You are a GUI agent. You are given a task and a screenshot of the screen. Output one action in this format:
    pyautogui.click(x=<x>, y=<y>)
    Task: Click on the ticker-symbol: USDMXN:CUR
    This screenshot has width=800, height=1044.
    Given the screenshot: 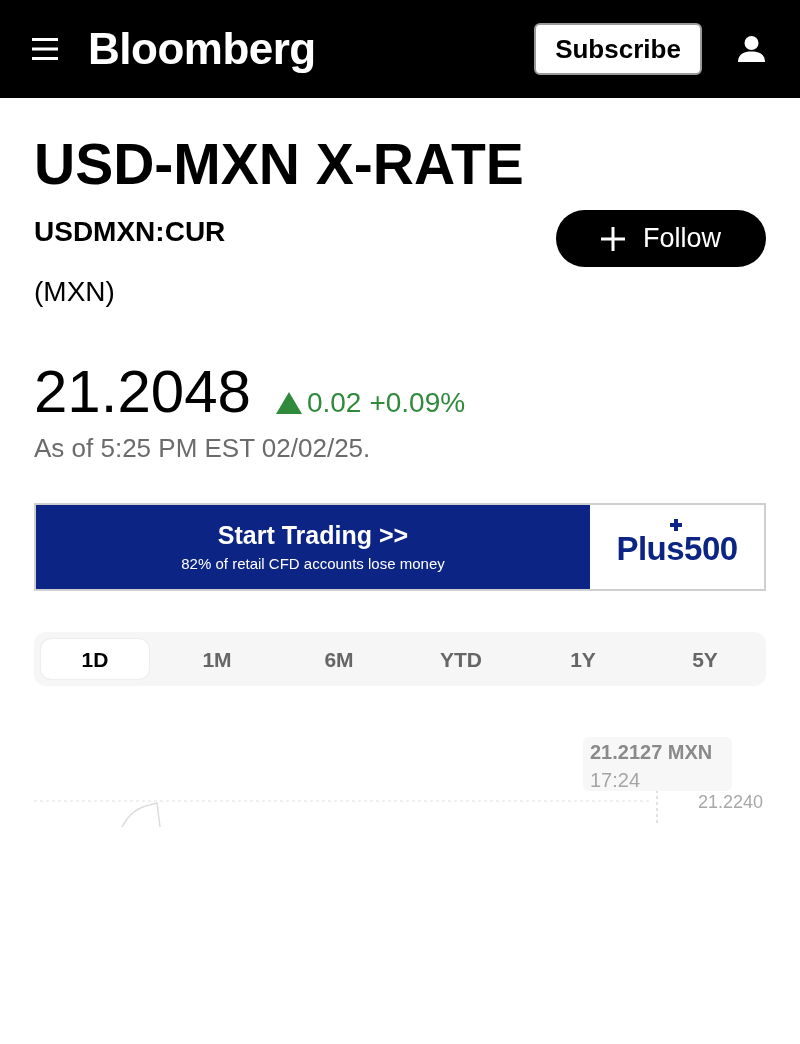 What is the action you would take?
    pyautogui.click(x=130, y=232)
    